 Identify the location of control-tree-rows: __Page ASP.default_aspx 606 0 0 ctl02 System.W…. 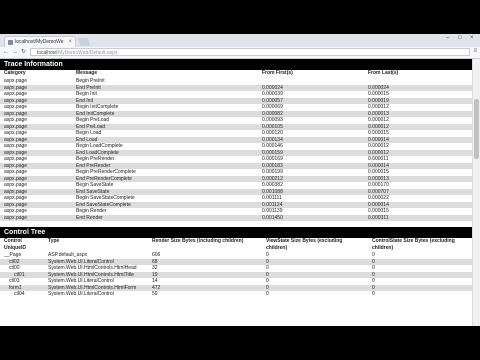
(236, 275).